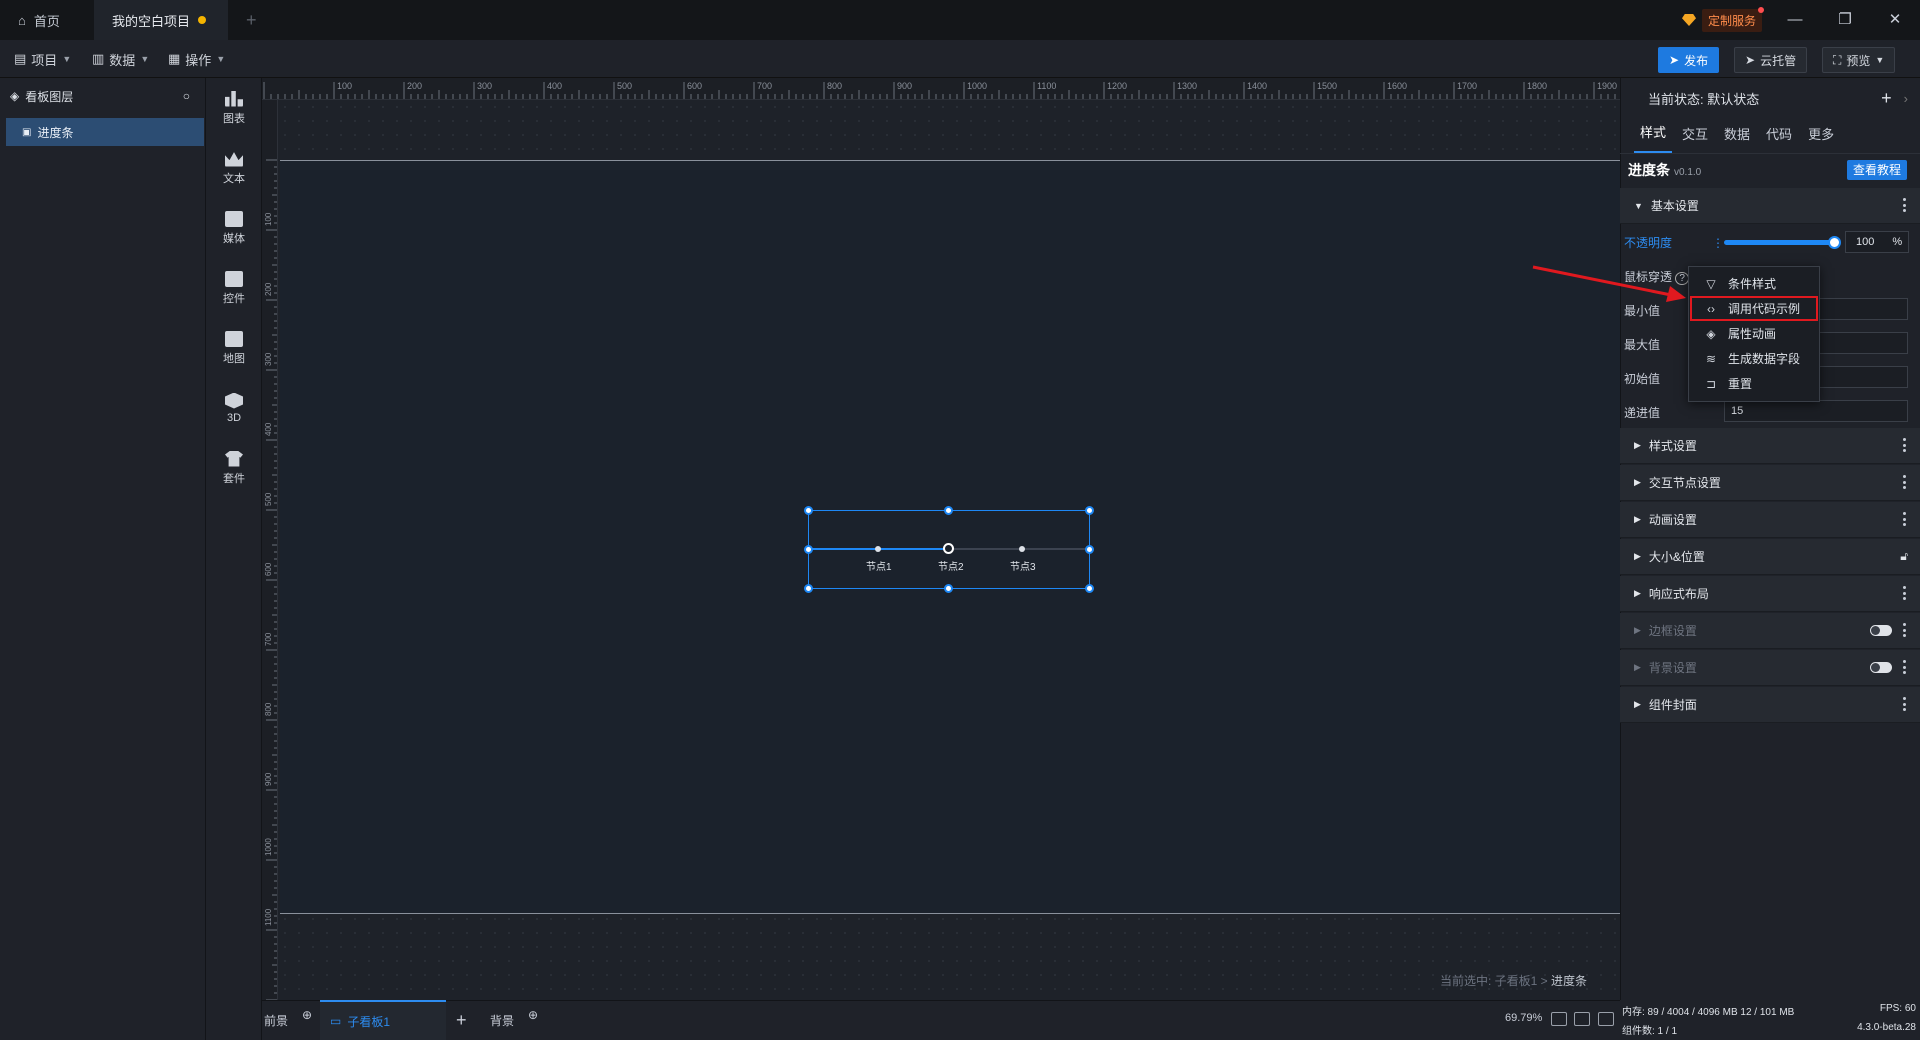  What do you see at coordinates (1764, 359) in the screenshot?
I see `menu-item-label: 生成数据字段` at bounding box center [1764, 359].